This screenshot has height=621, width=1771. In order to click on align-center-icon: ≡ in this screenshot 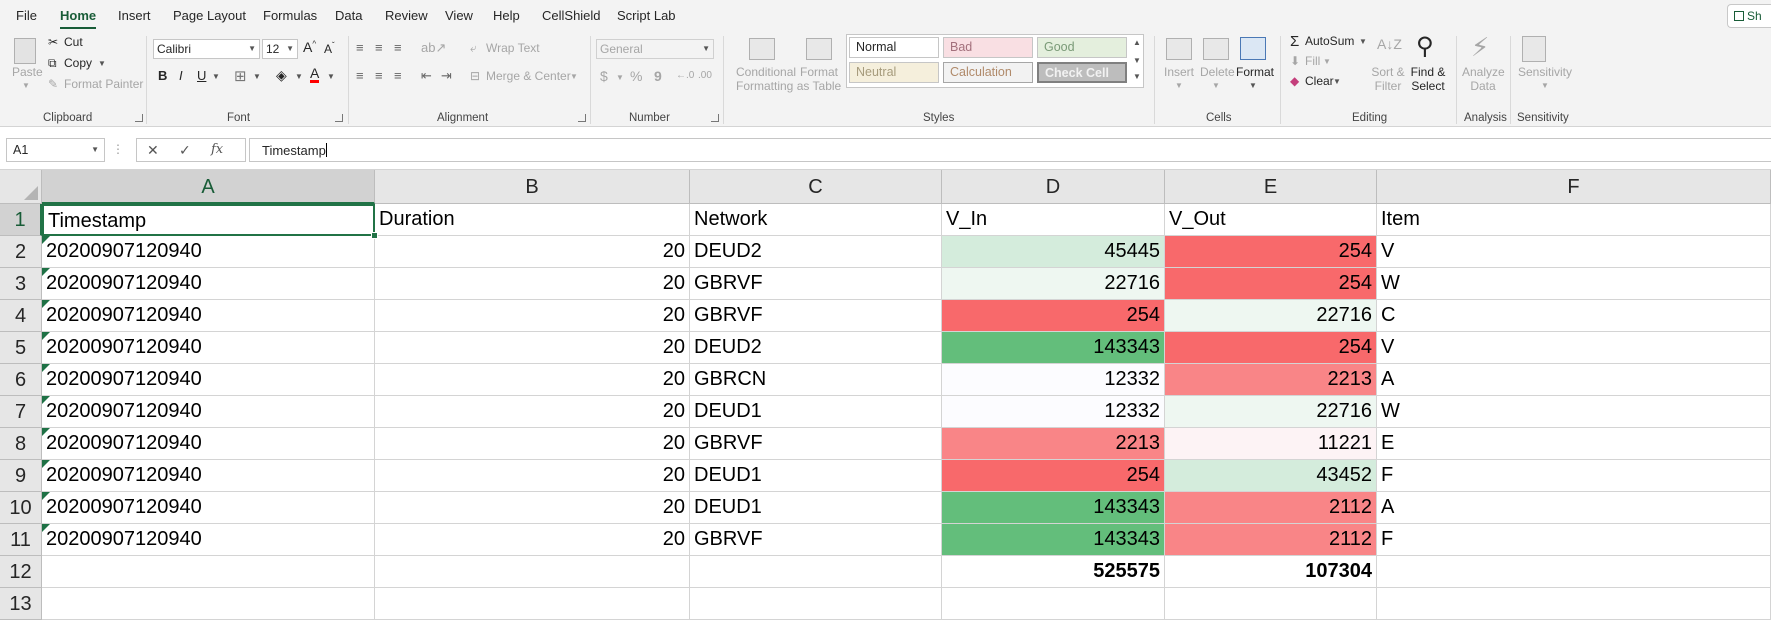, I will do `click(379, 75)`.